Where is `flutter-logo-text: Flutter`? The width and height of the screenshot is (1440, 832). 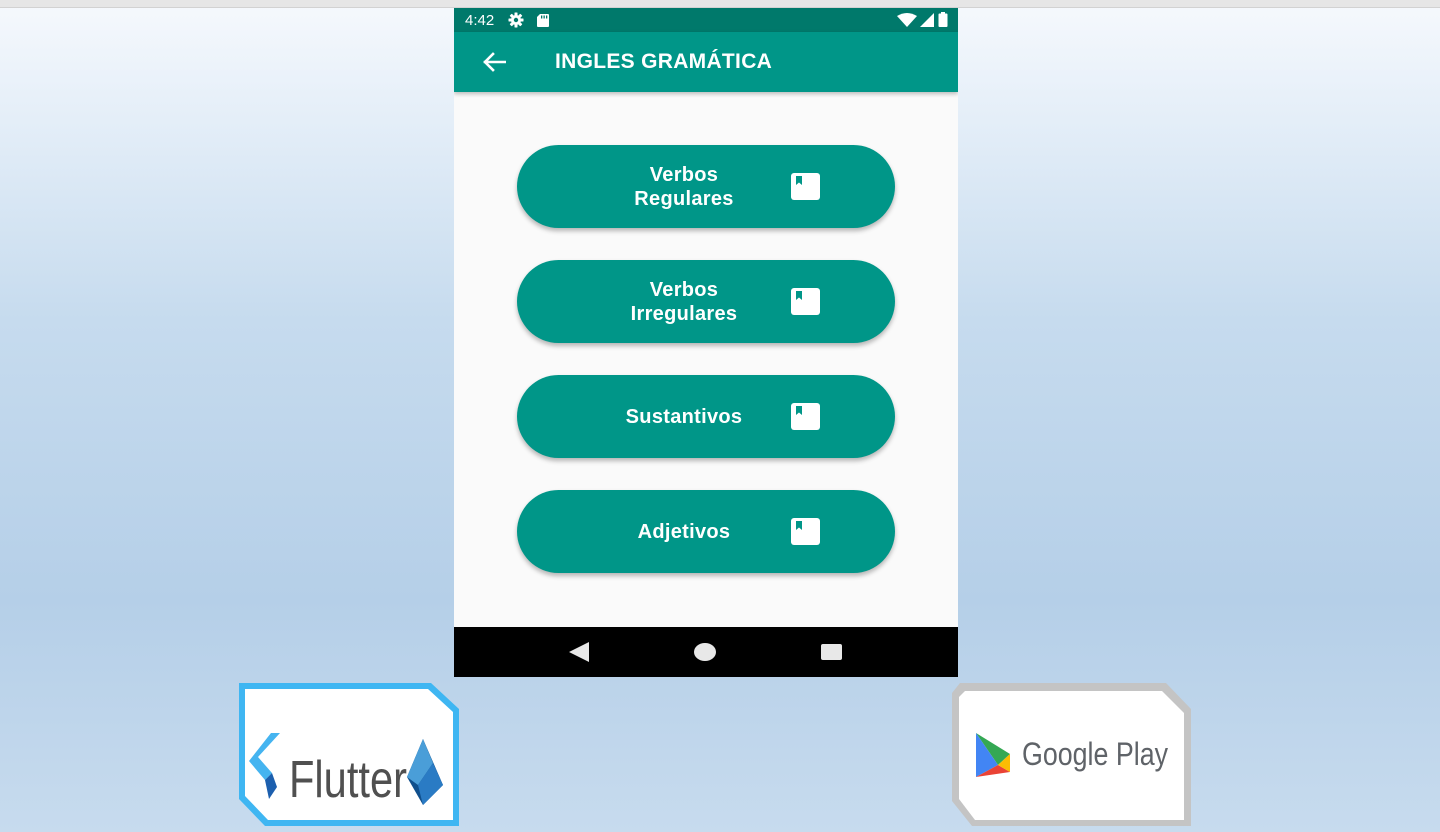
flutter-logo-text: Flutter is located at coordinates (348, 780).